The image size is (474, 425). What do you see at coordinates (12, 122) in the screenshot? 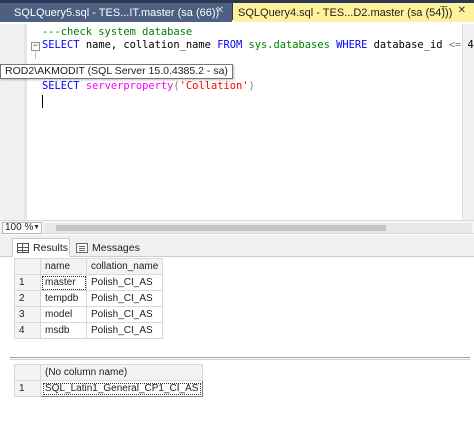
I see `editor-gutter` at bounding box center [12, 122].